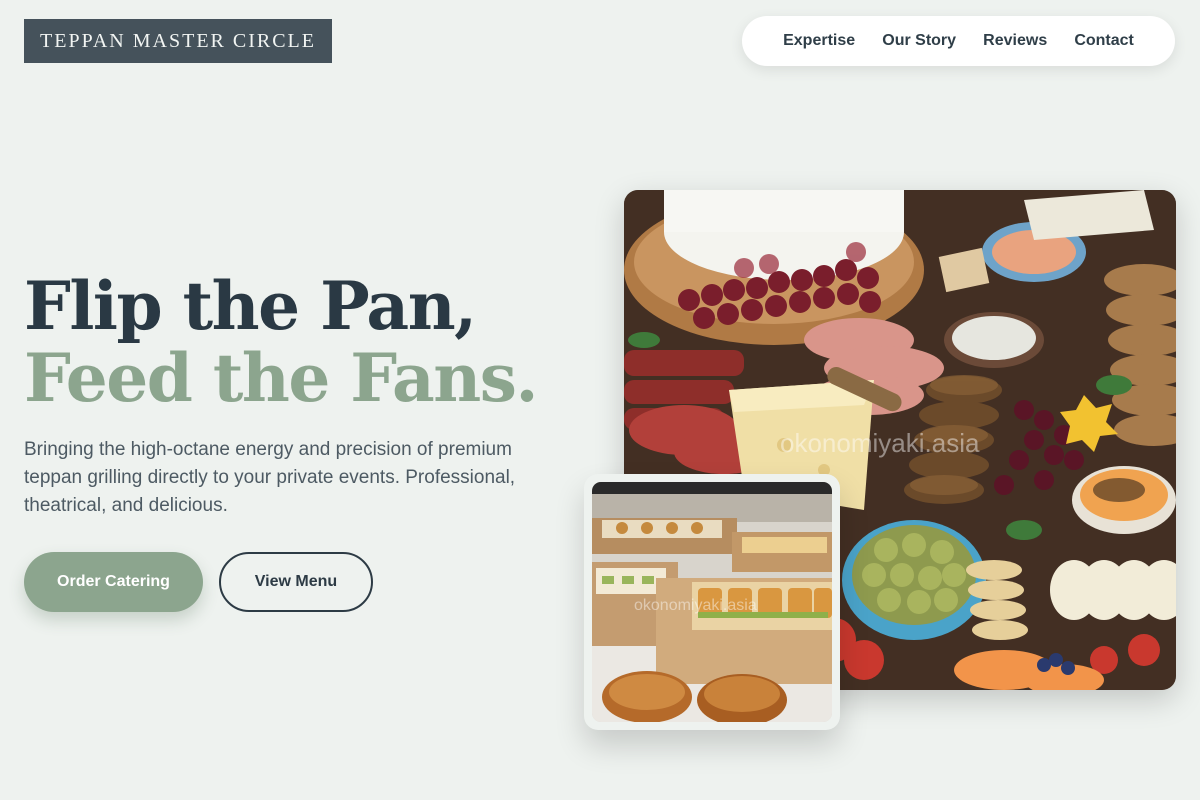  What do you see at coordinates (919, 41) in the screenshot?
I see `nav-item-our-story: Our Story` at bounding box center [919, 41].